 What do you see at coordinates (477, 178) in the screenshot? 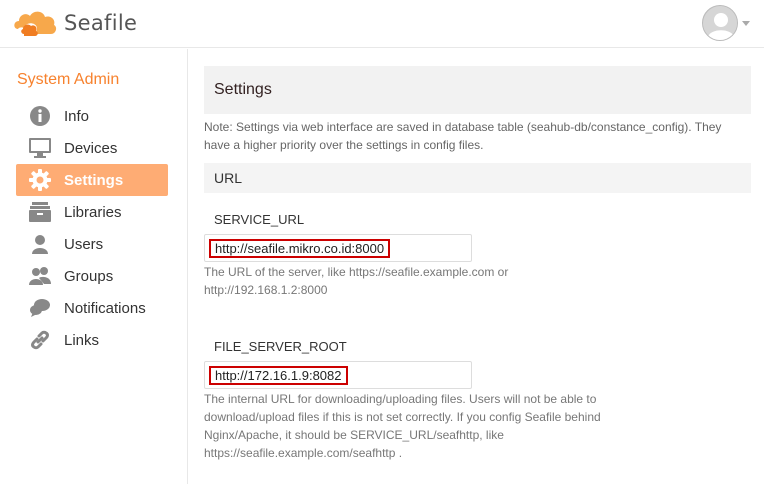
I see `settings-group-header: URL` at bounding box center [477, 178].